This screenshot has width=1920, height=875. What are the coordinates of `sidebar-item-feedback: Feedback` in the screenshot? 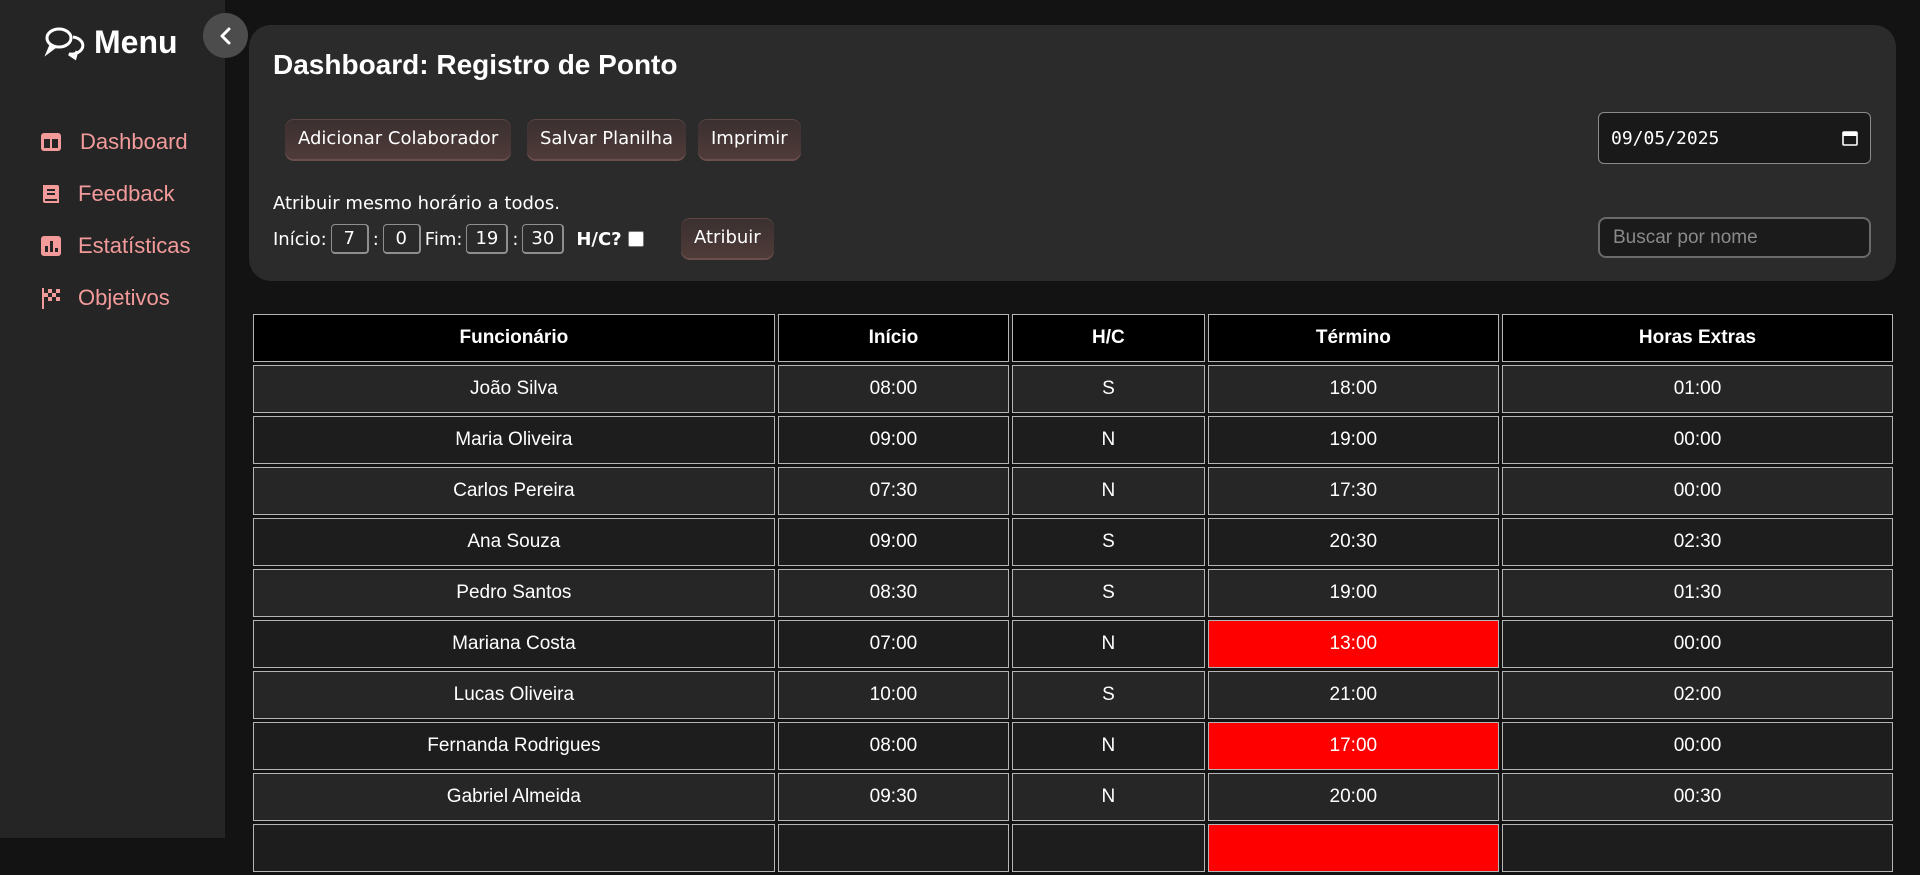 It's located at (115, 194).